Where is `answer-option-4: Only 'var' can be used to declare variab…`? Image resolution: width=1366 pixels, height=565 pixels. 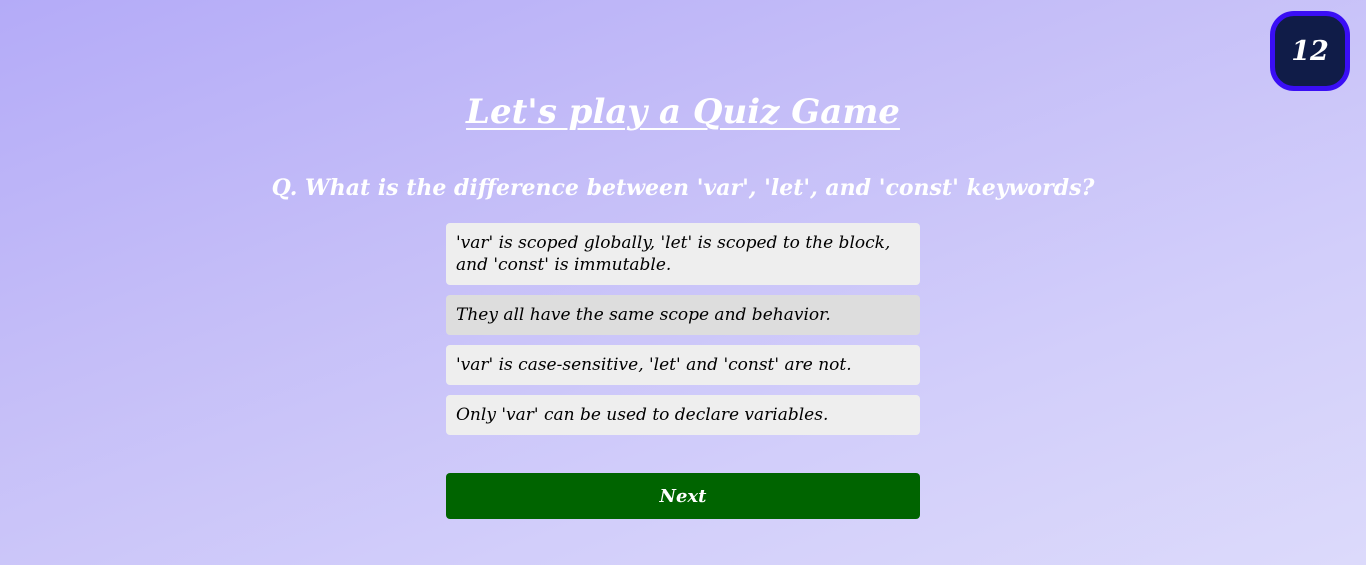
answer-option-4: Only 'var' can be used to declare variab… is located at coordinates (683, 415).